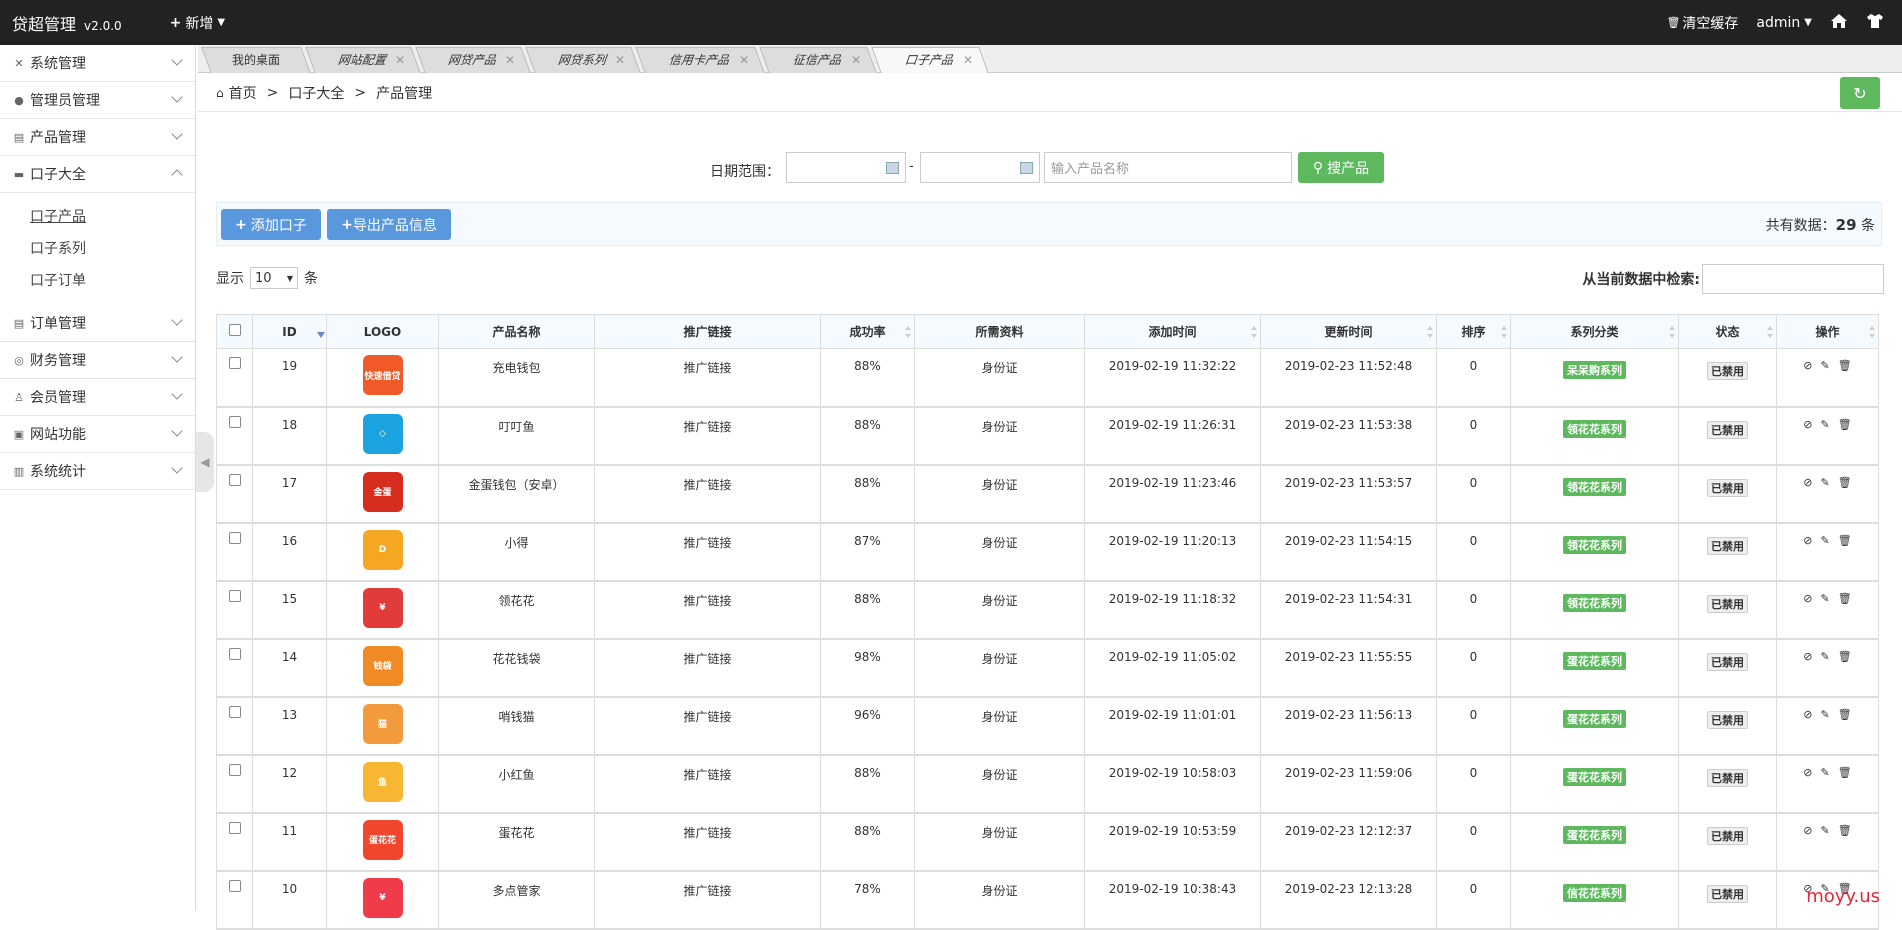  What do you see at coordinates (274, 278) in the screenshot?
I see `page-size-select: 10▼` at bounding box center [274, 278].